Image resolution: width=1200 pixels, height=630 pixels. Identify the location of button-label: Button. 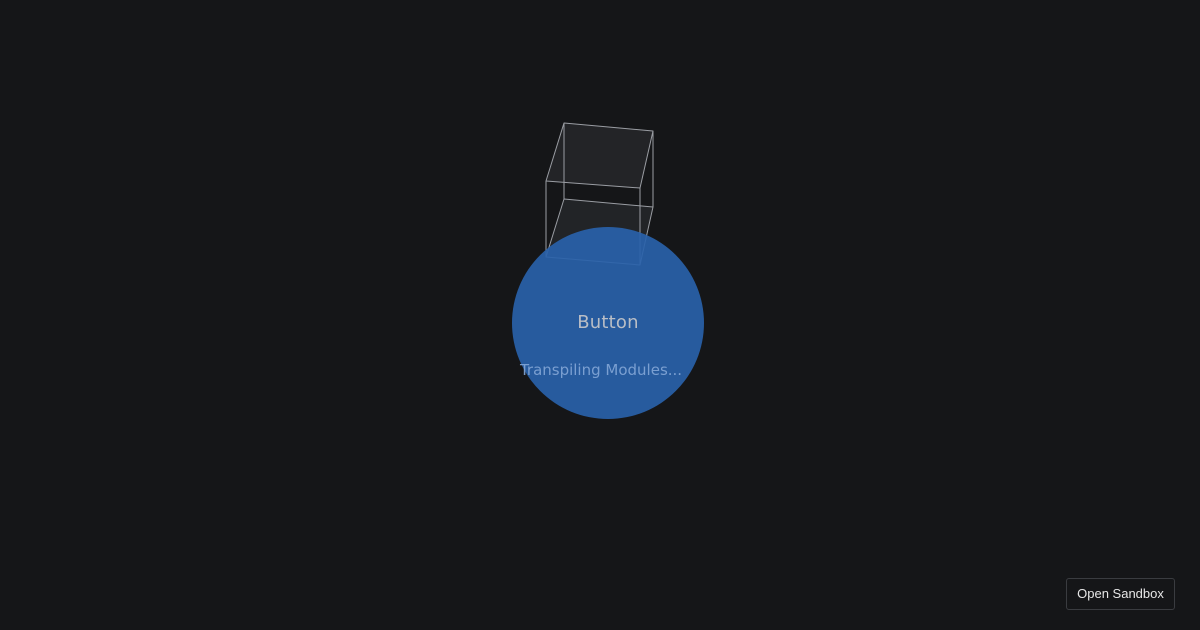
(608, 322).